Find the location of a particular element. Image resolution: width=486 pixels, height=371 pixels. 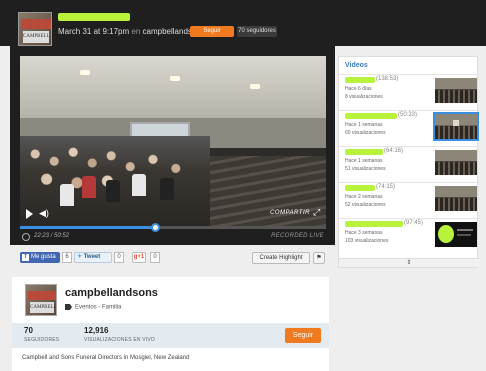

followers-count: 70 is located at coordinates (28, 330).